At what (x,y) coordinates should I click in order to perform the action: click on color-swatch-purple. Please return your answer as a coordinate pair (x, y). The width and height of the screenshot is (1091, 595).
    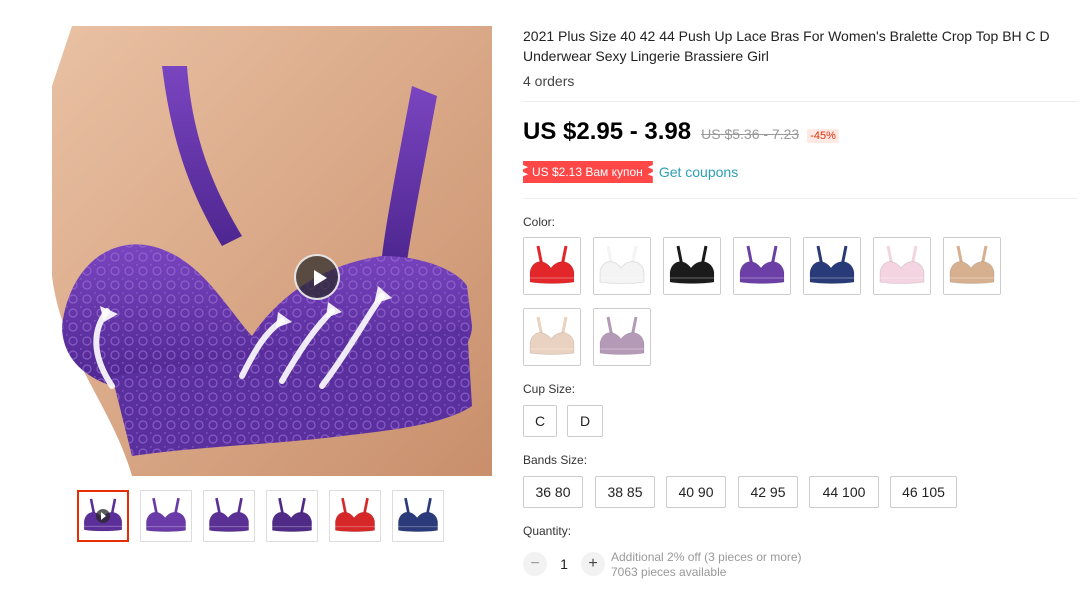
    Looking at the image, I should click on (762, 266).